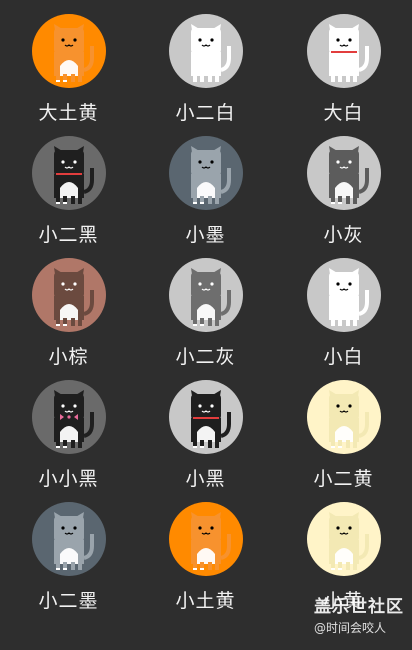 The width and height of the screenshot is (412, 650). I want to click on cat-item: 小二黑, so click(68, 192).